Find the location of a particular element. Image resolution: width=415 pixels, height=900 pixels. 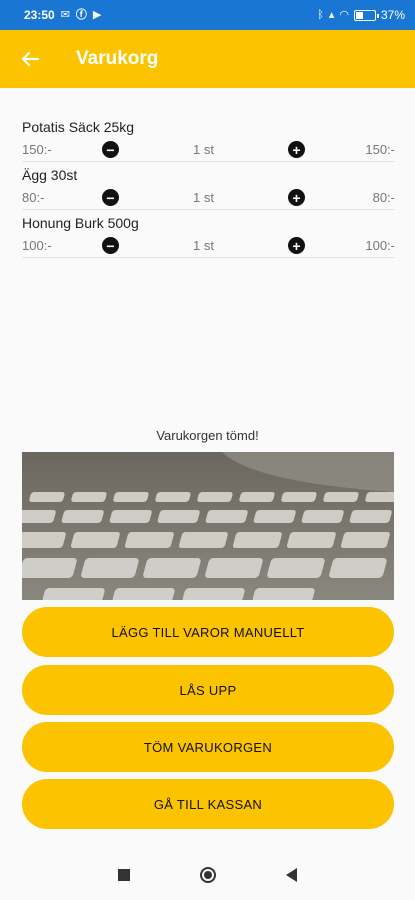

arrow-left-icon is located at coordinates (30, 59).